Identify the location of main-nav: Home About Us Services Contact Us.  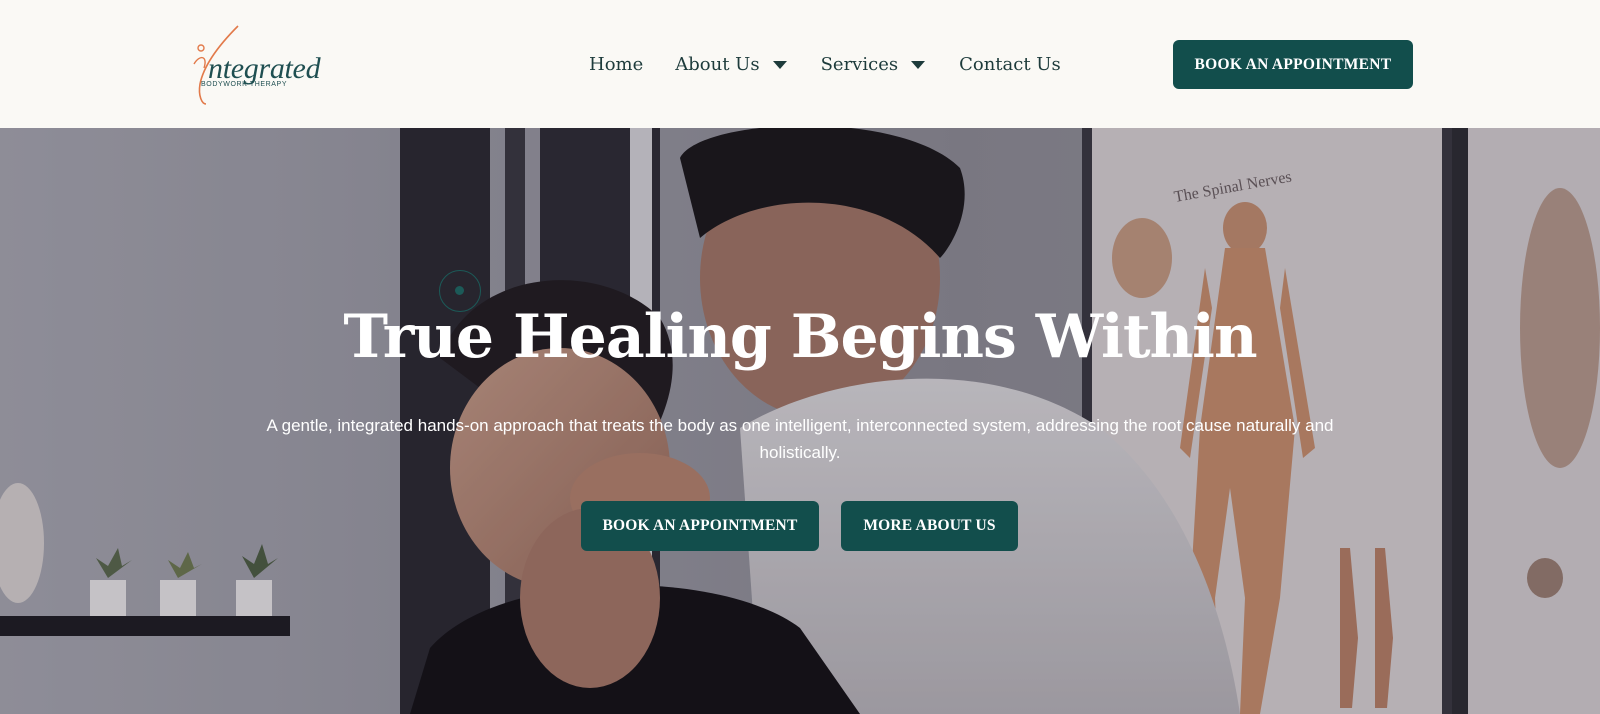
(841, 64).